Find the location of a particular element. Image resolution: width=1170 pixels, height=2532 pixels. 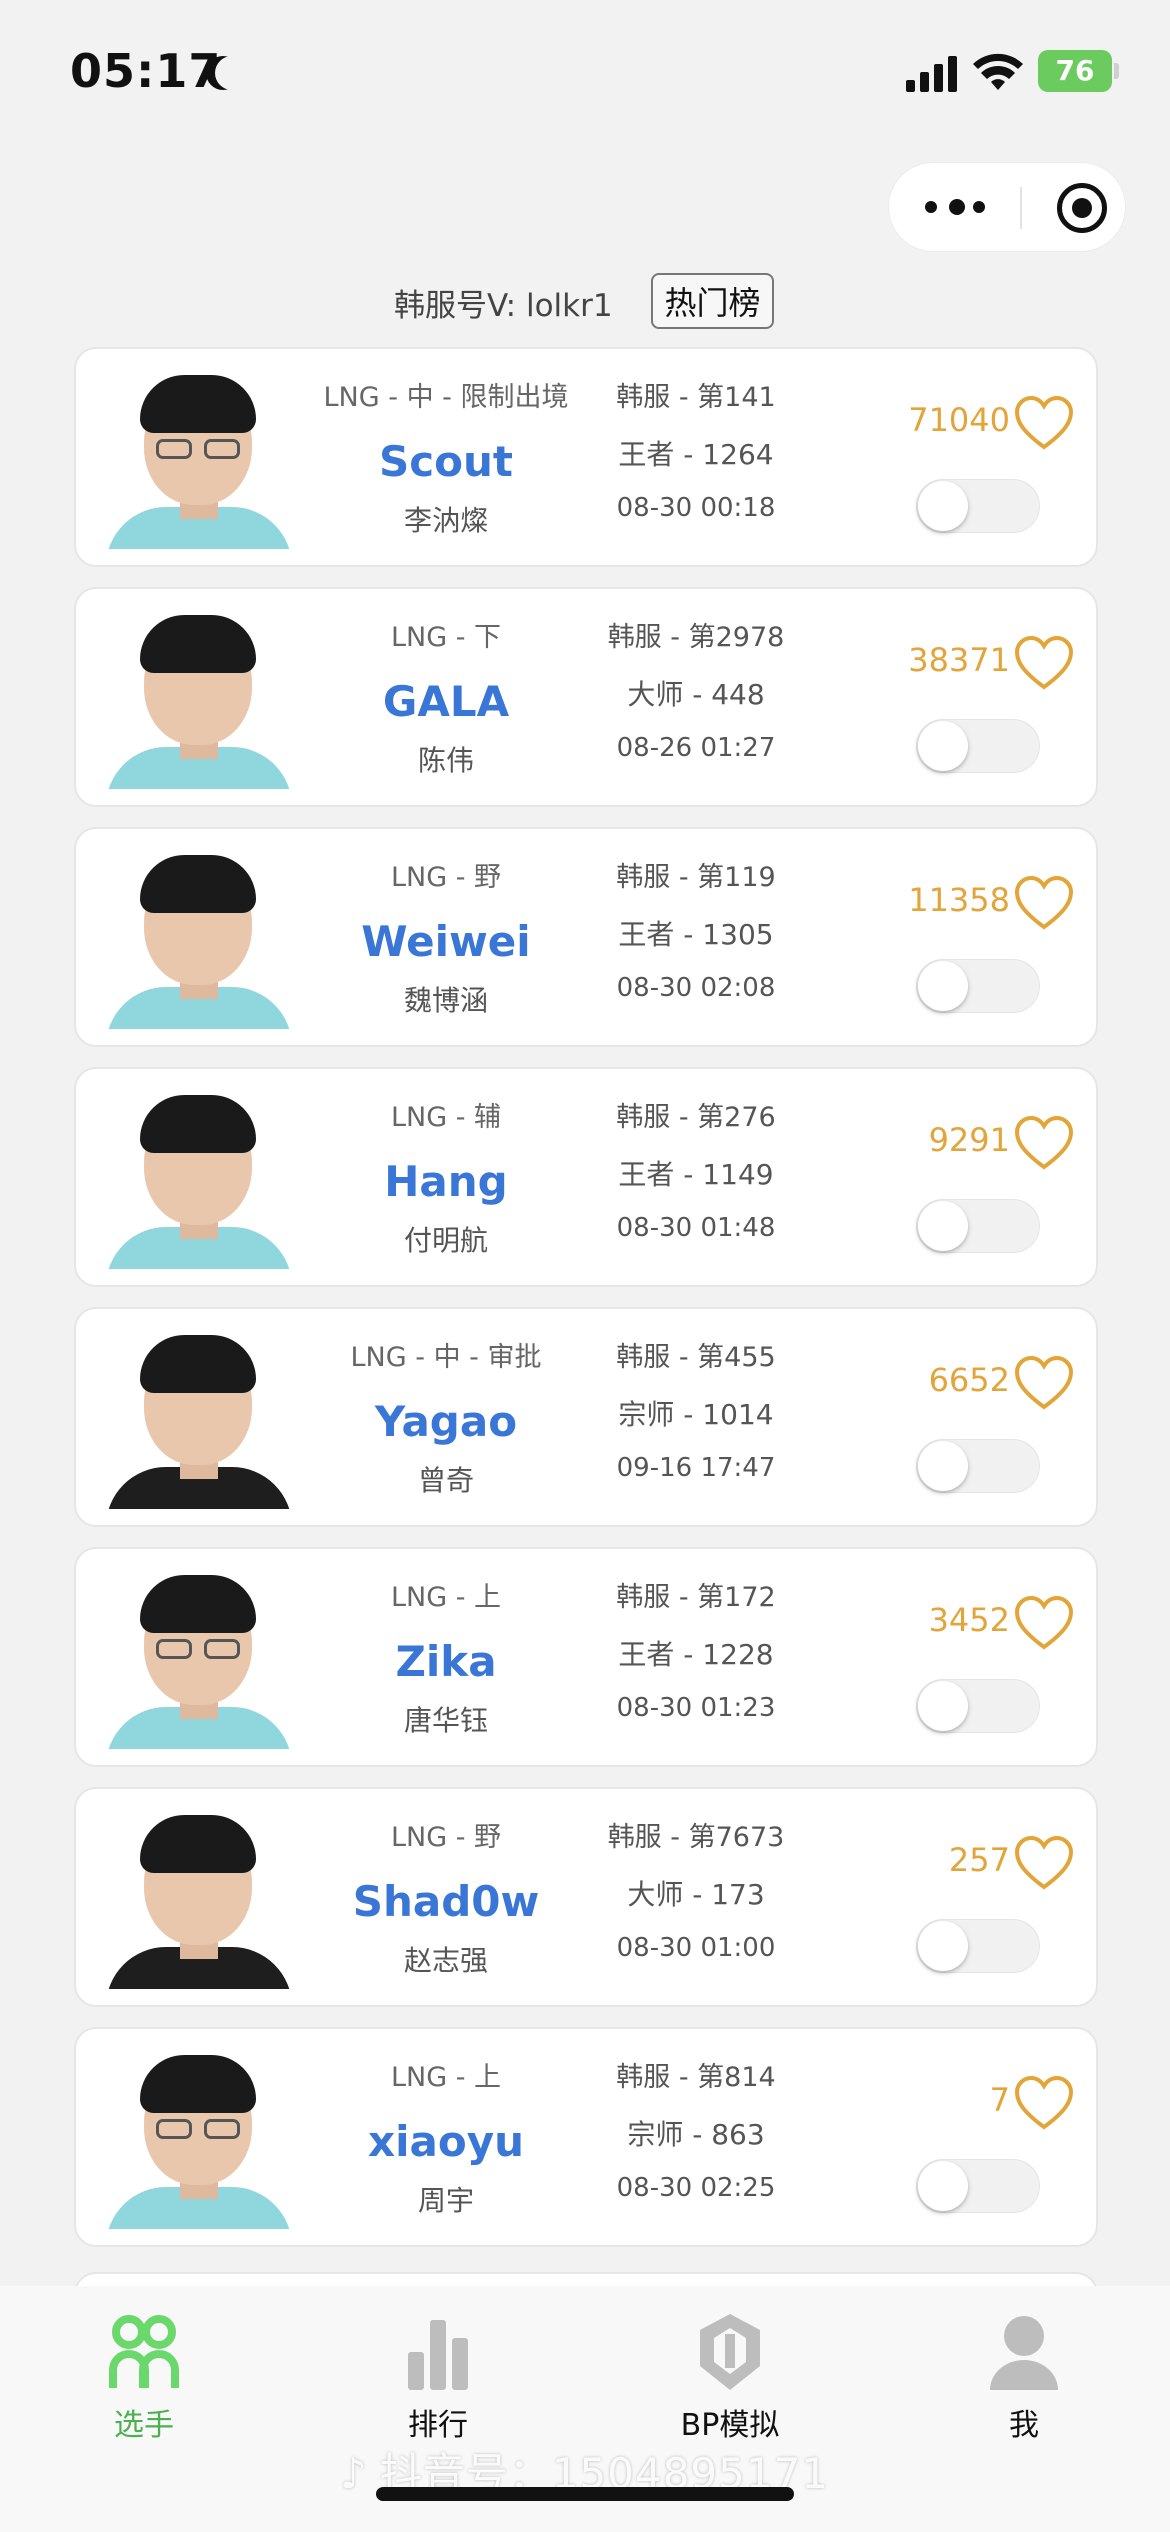

last-updated: 08-30 02:08 is located at coordinates (696, 988).